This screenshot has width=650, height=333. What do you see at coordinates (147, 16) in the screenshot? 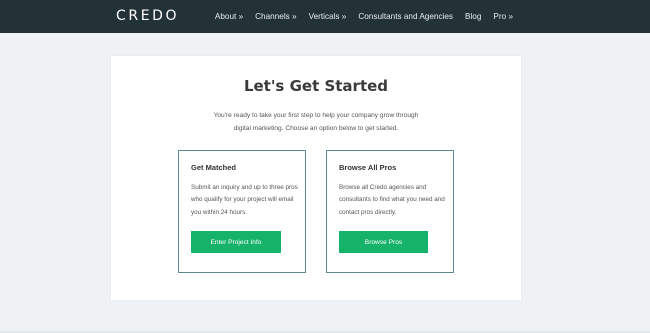
I see `credo-logo: CREDO` at bounding box center [147, 16].